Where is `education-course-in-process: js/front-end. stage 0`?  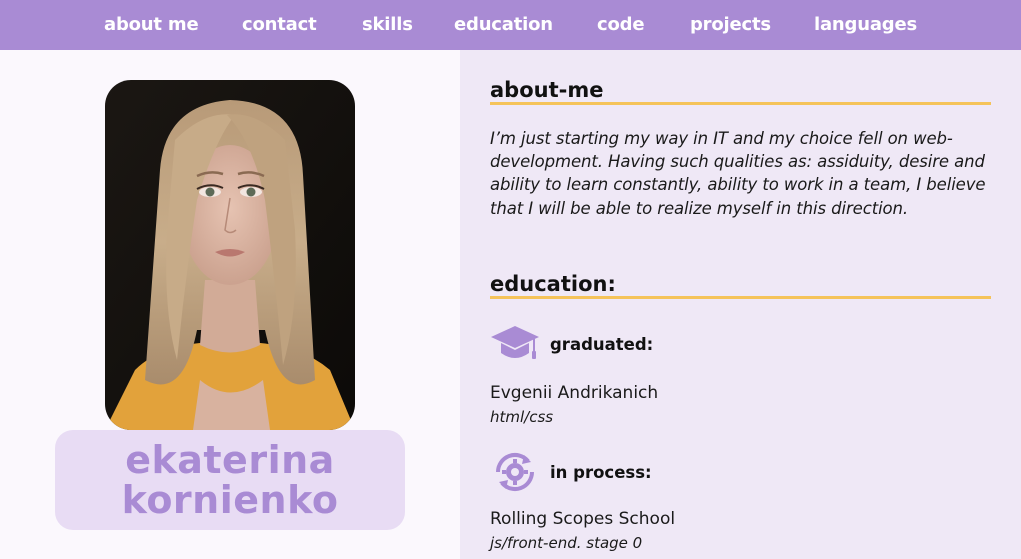 education-course-in-process: js/front-end. stage 0 is located at coordinates (566, 543).